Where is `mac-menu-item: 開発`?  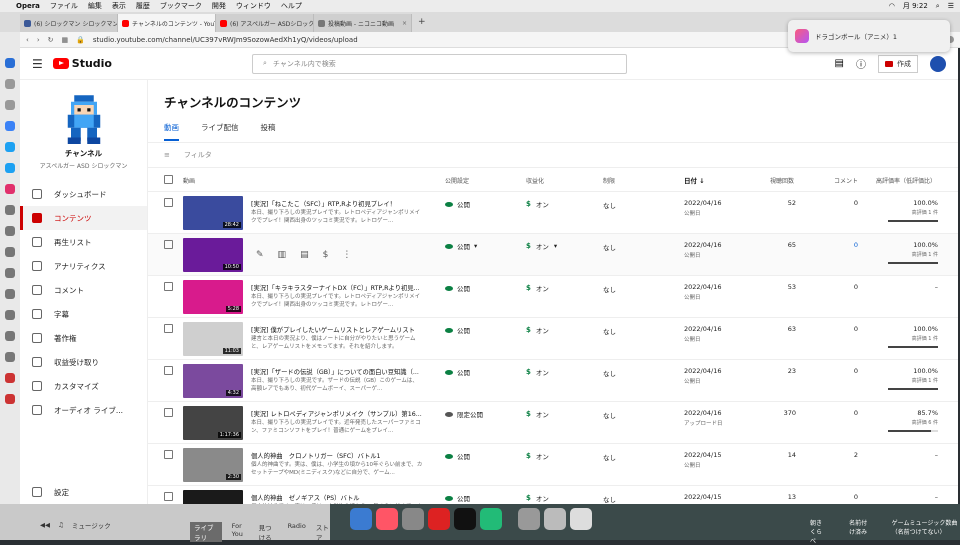
mac-menu-item: 開発 is located at coordinates (219, 6).